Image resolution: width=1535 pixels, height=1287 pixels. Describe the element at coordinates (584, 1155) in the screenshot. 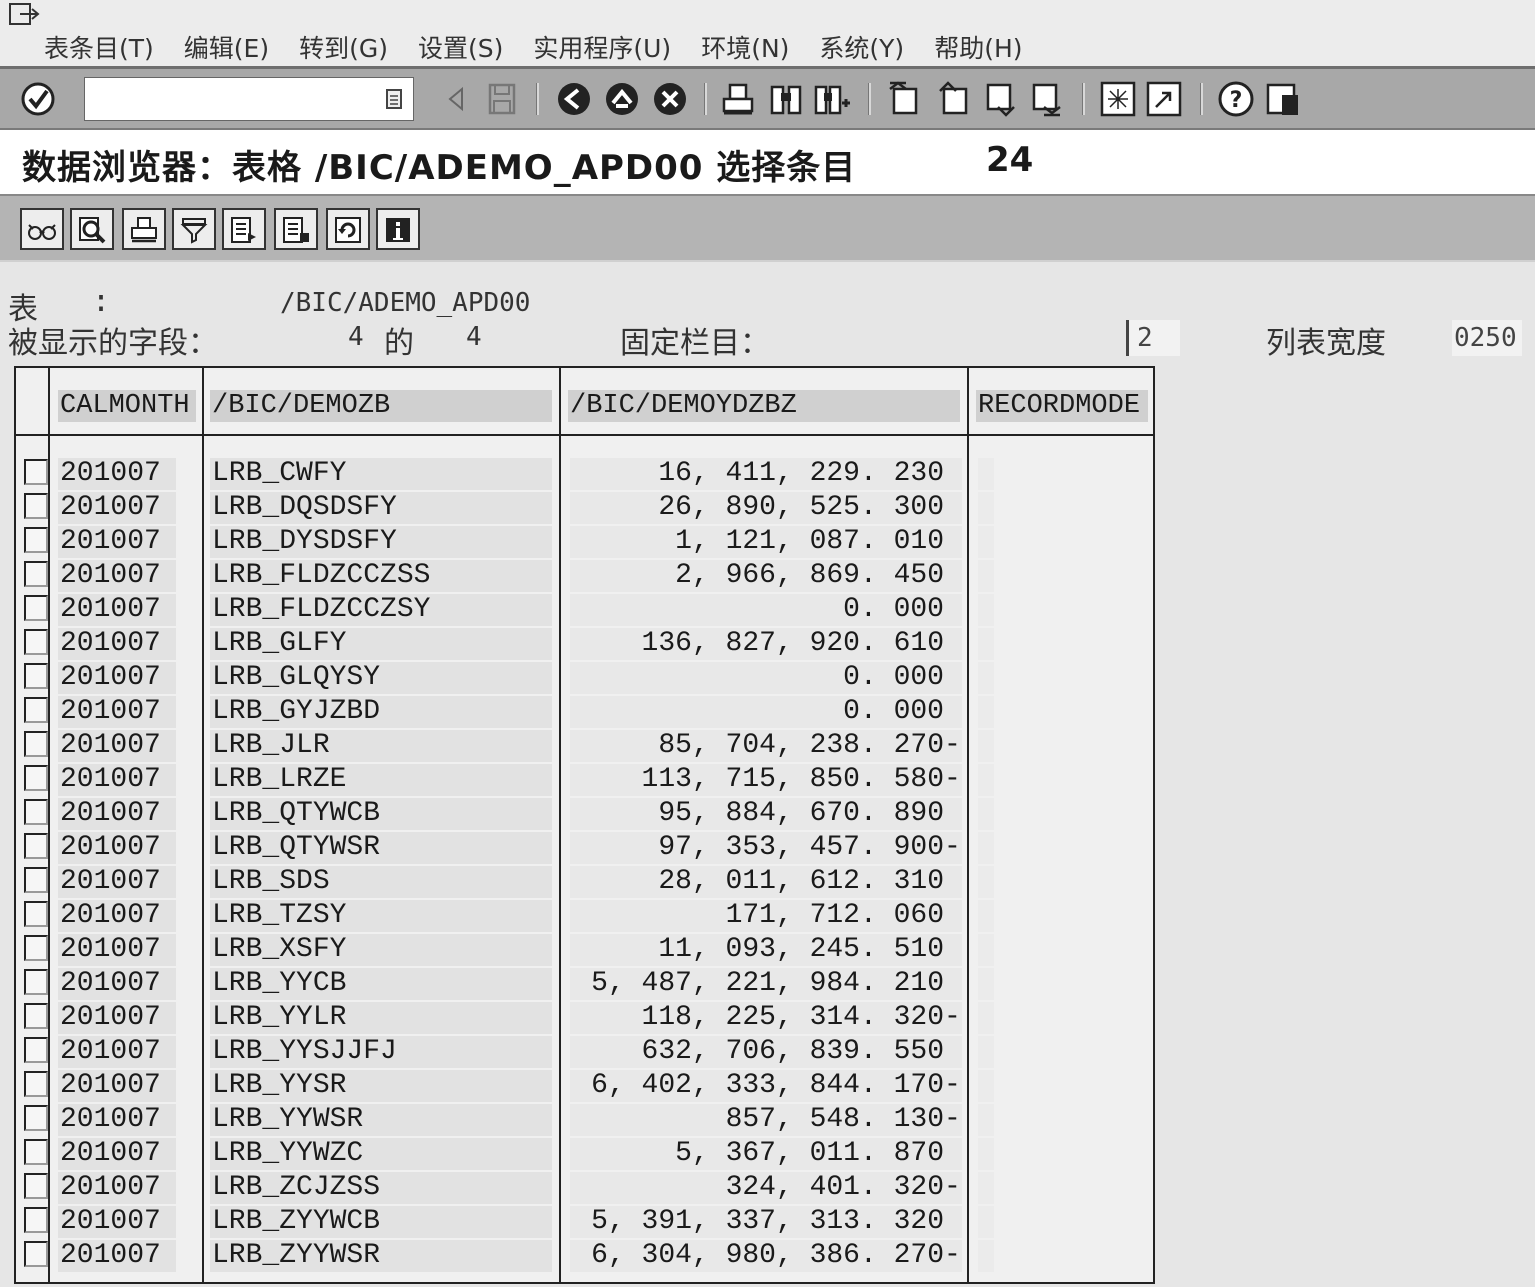

I see `table-row: 201007 LRB_YYWZC 5, 367, 011. 870` at that location.